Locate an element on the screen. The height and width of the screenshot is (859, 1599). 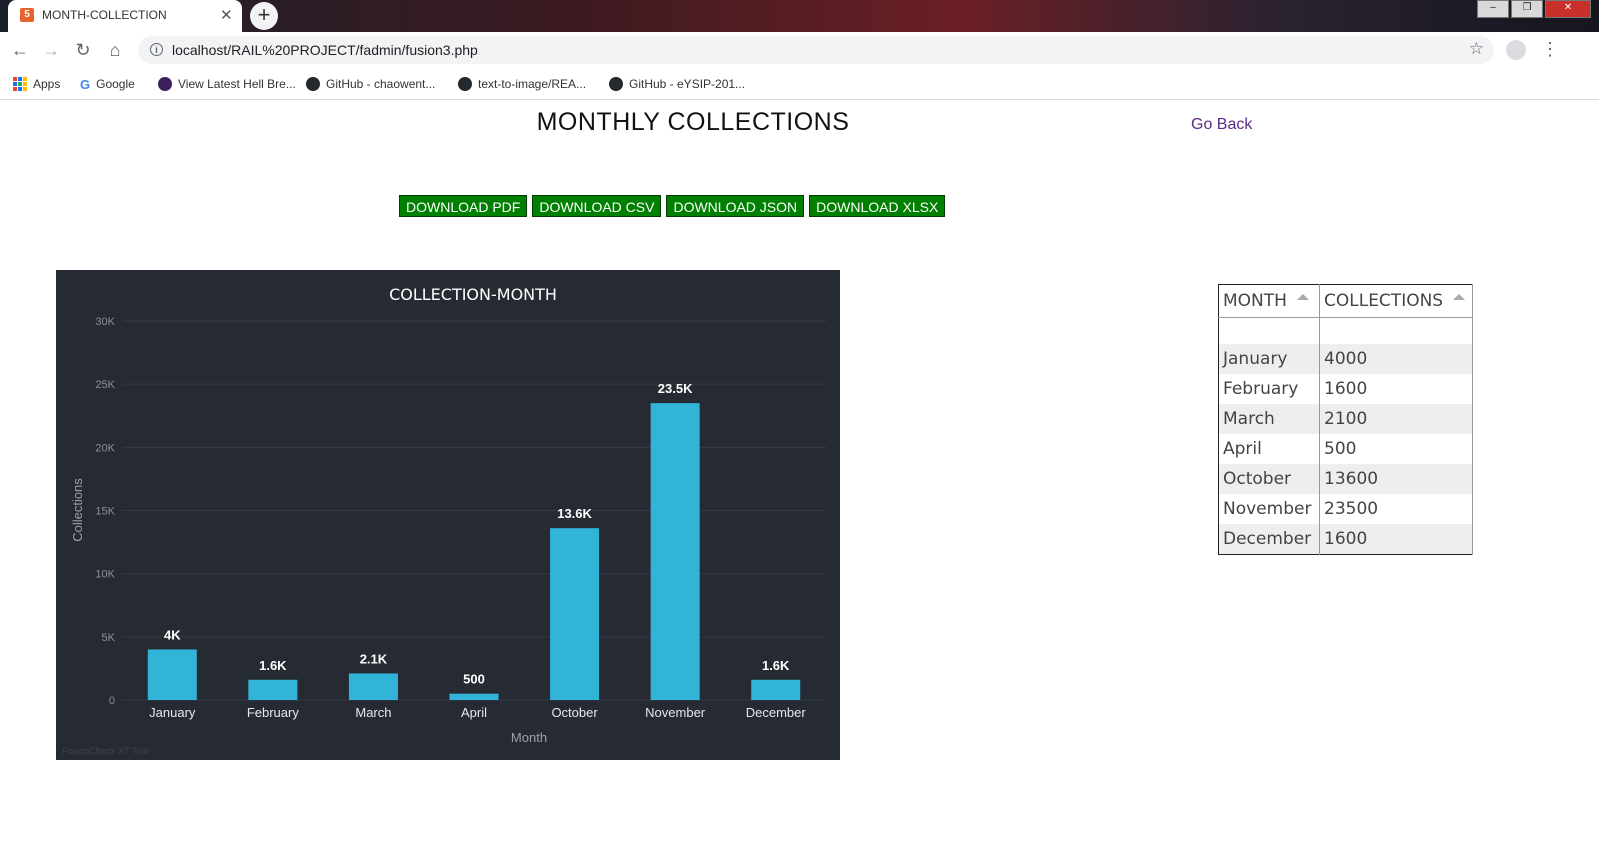
bar-december is located at coordinates (776, 689).